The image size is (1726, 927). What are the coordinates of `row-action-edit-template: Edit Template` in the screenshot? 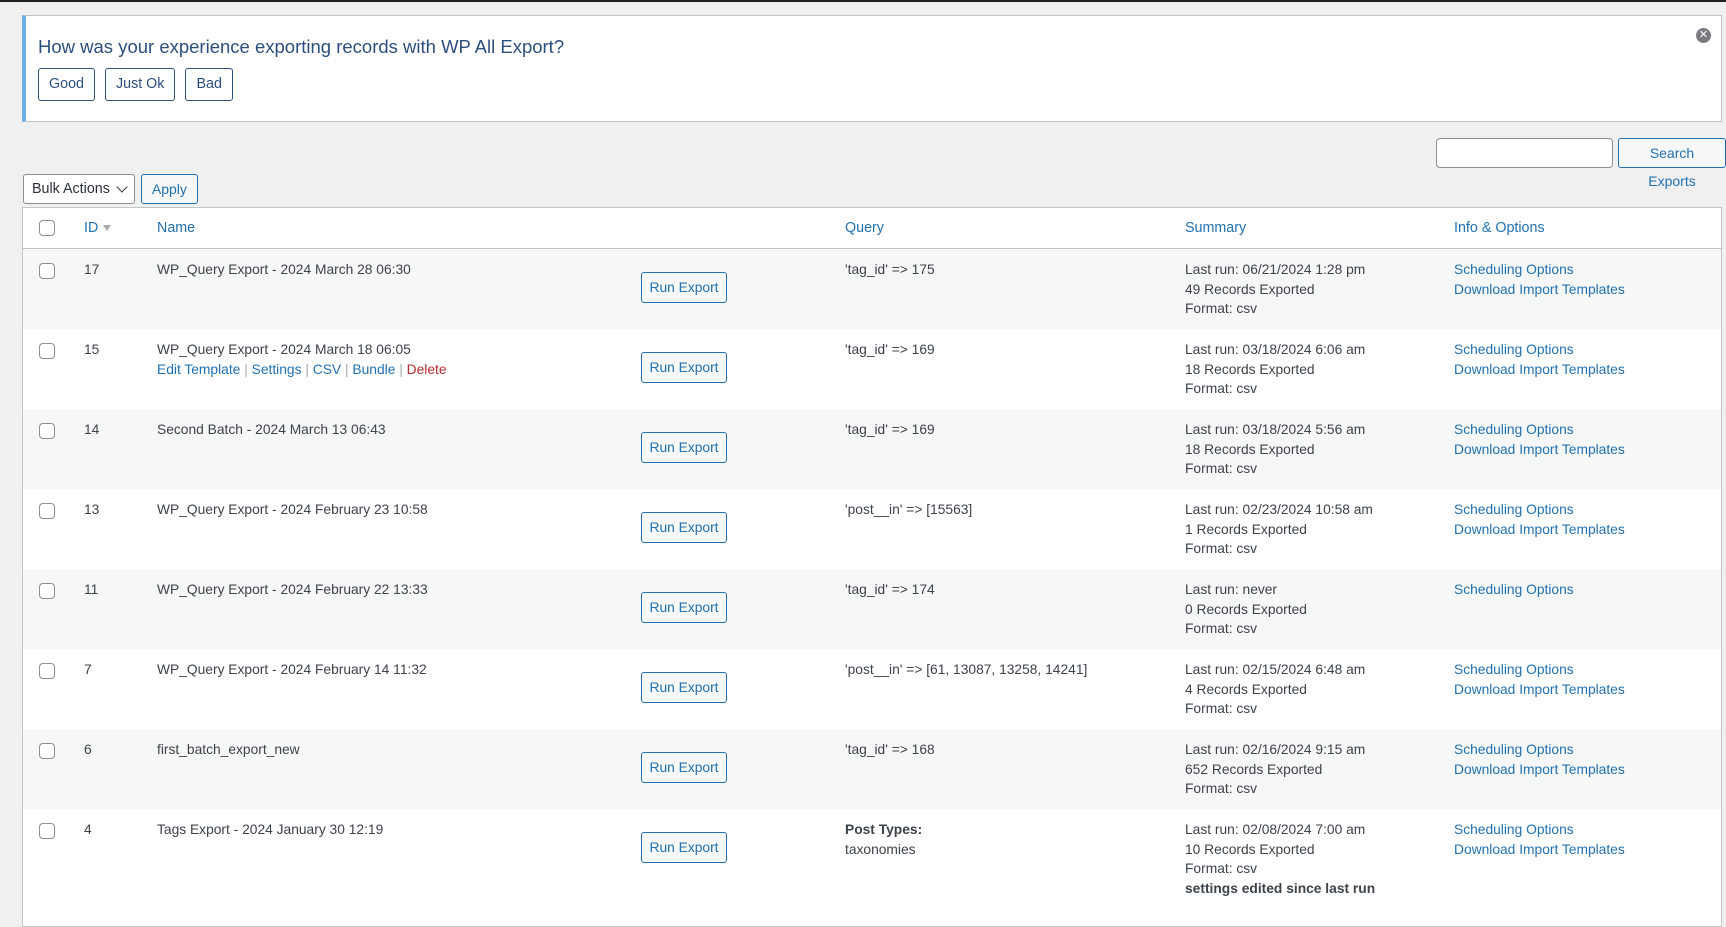 It's located at (198, 369).